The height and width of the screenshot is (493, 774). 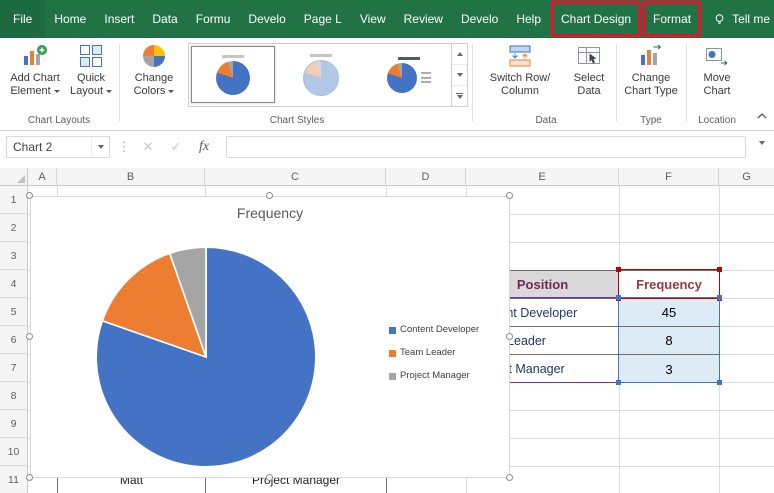 I want to click on legend-item-project-manager: Project Manager, so click(x=434, y=376).